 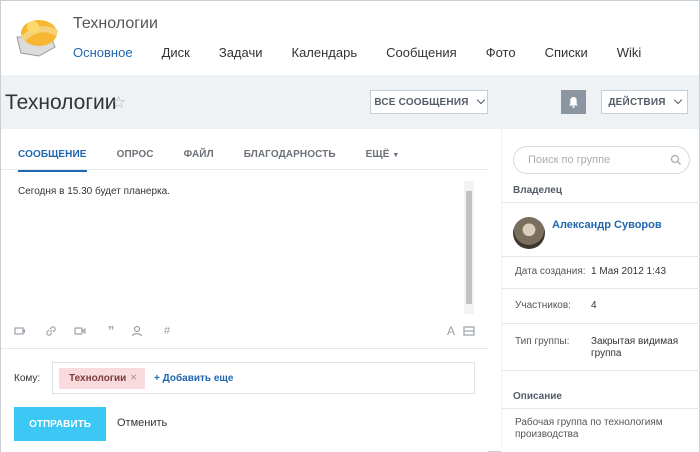 I want to click on scroll-thumb, so click(x=469, y=247).